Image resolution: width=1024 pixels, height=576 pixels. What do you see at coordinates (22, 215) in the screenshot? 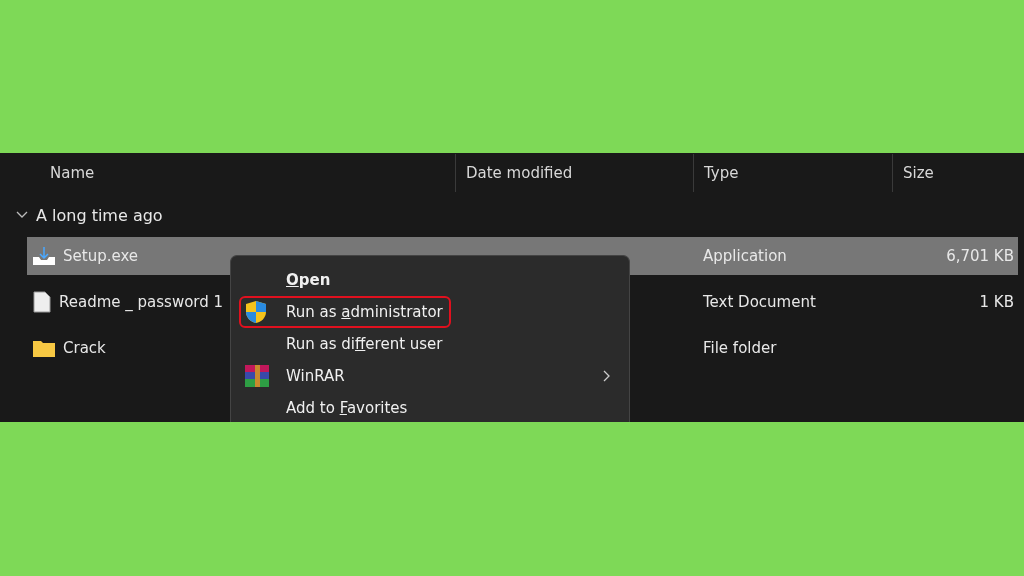
I see `chevron-down-icon` at bounding box center [22, 215].